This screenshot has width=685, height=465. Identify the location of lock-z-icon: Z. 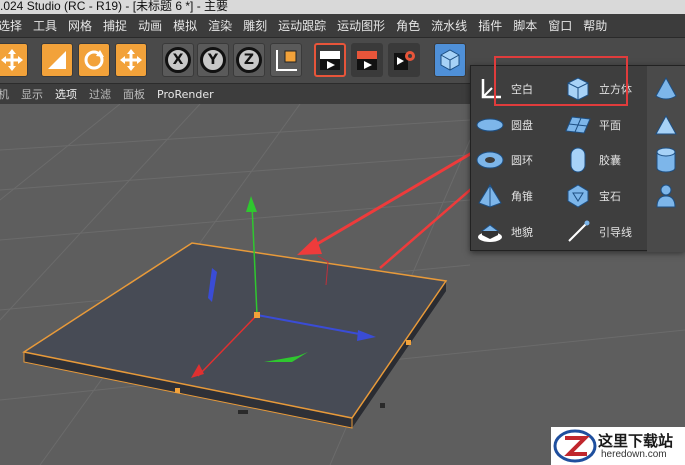
(249, 60).